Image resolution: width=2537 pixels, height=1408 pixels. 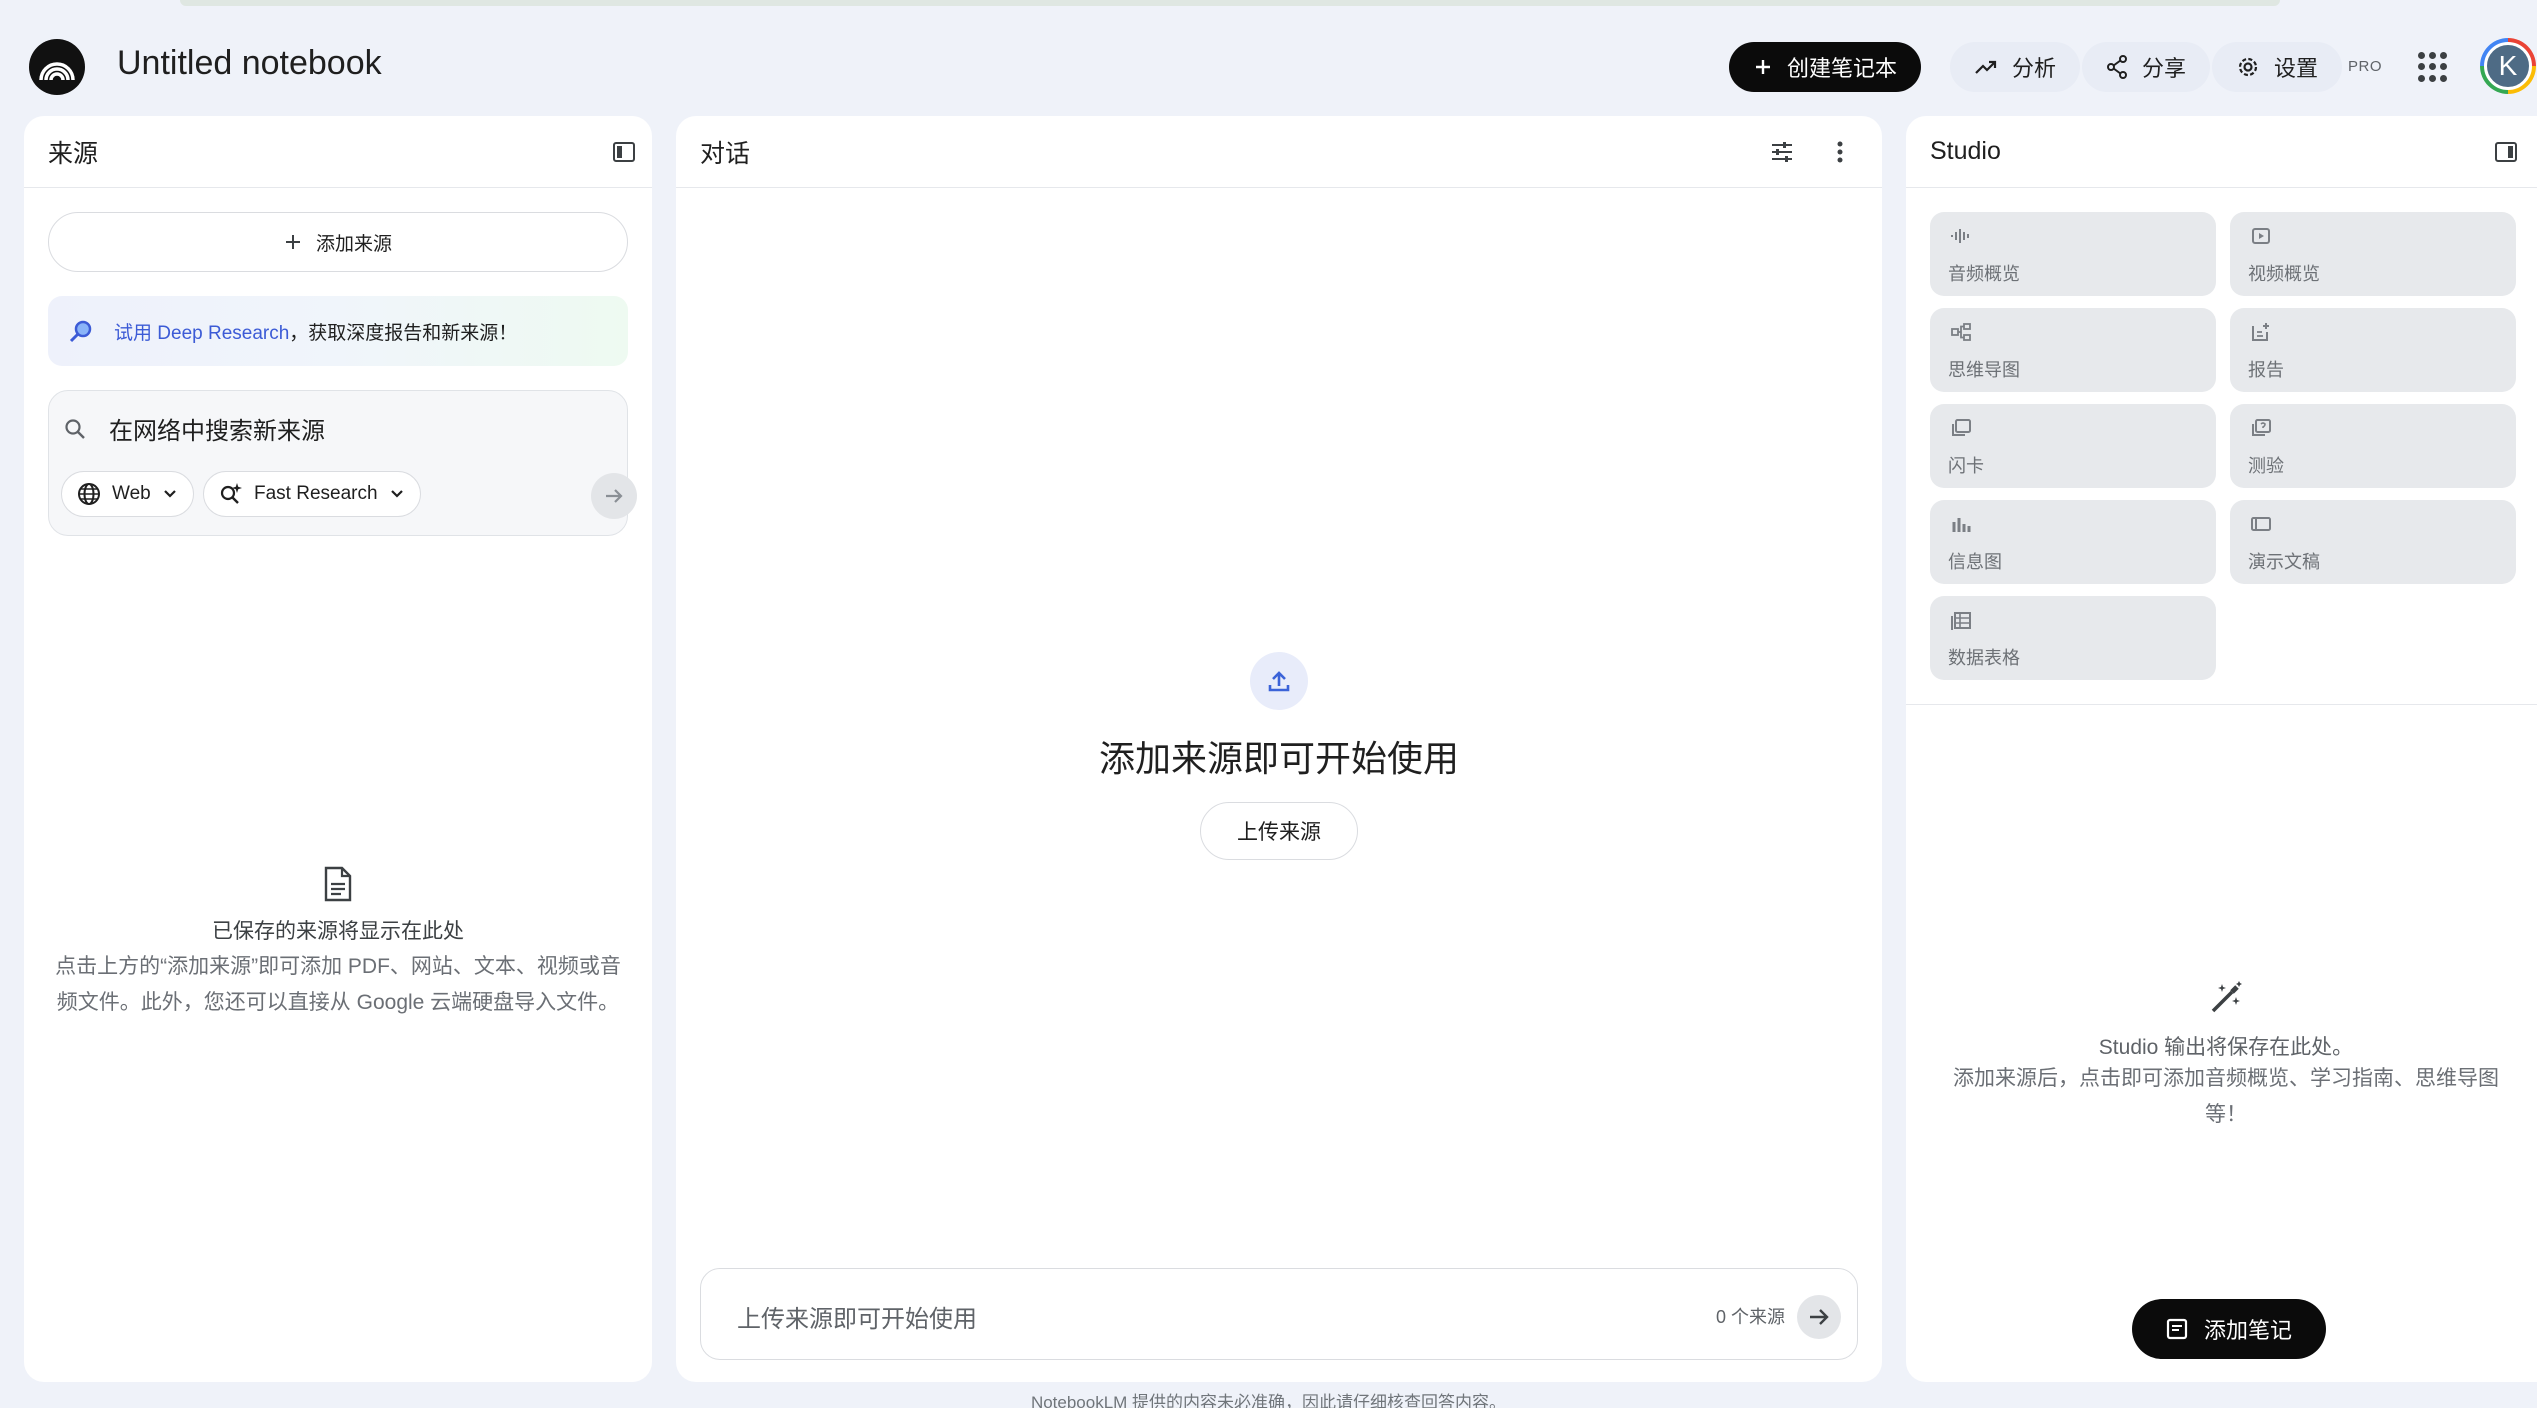 I want to click on video-icon, so click(x=2261, y=236).